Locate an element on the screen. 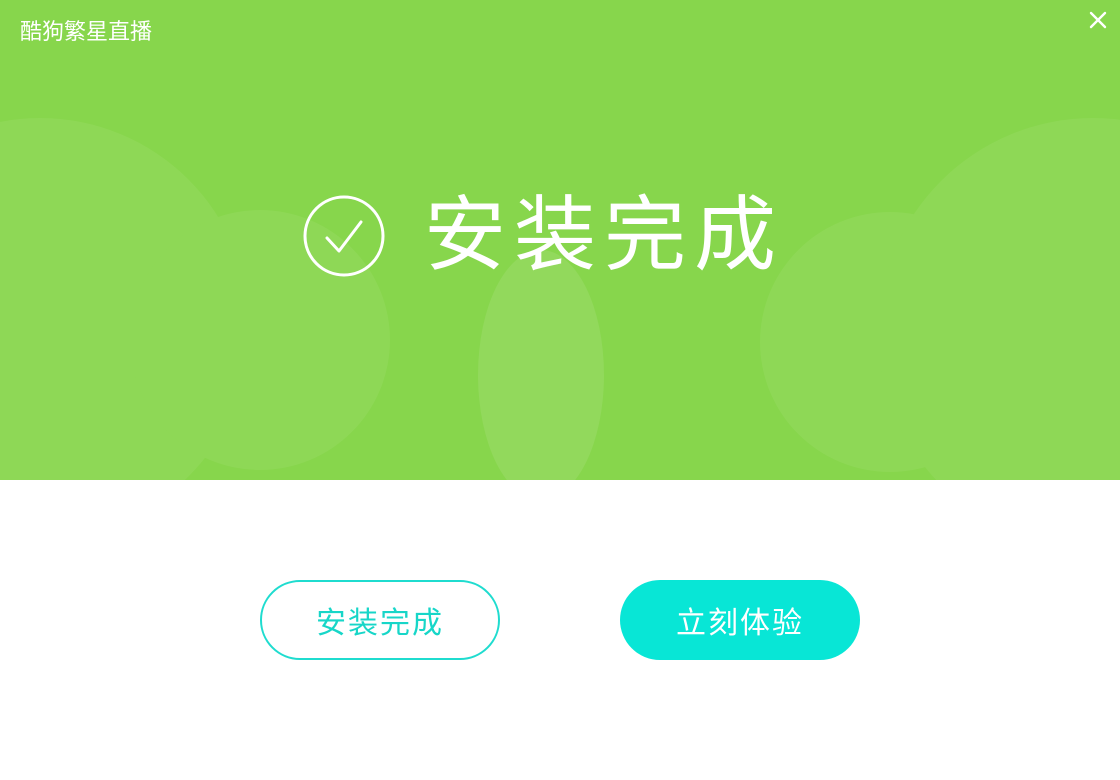  check-circle-icon is located at coordinates (344, 236).